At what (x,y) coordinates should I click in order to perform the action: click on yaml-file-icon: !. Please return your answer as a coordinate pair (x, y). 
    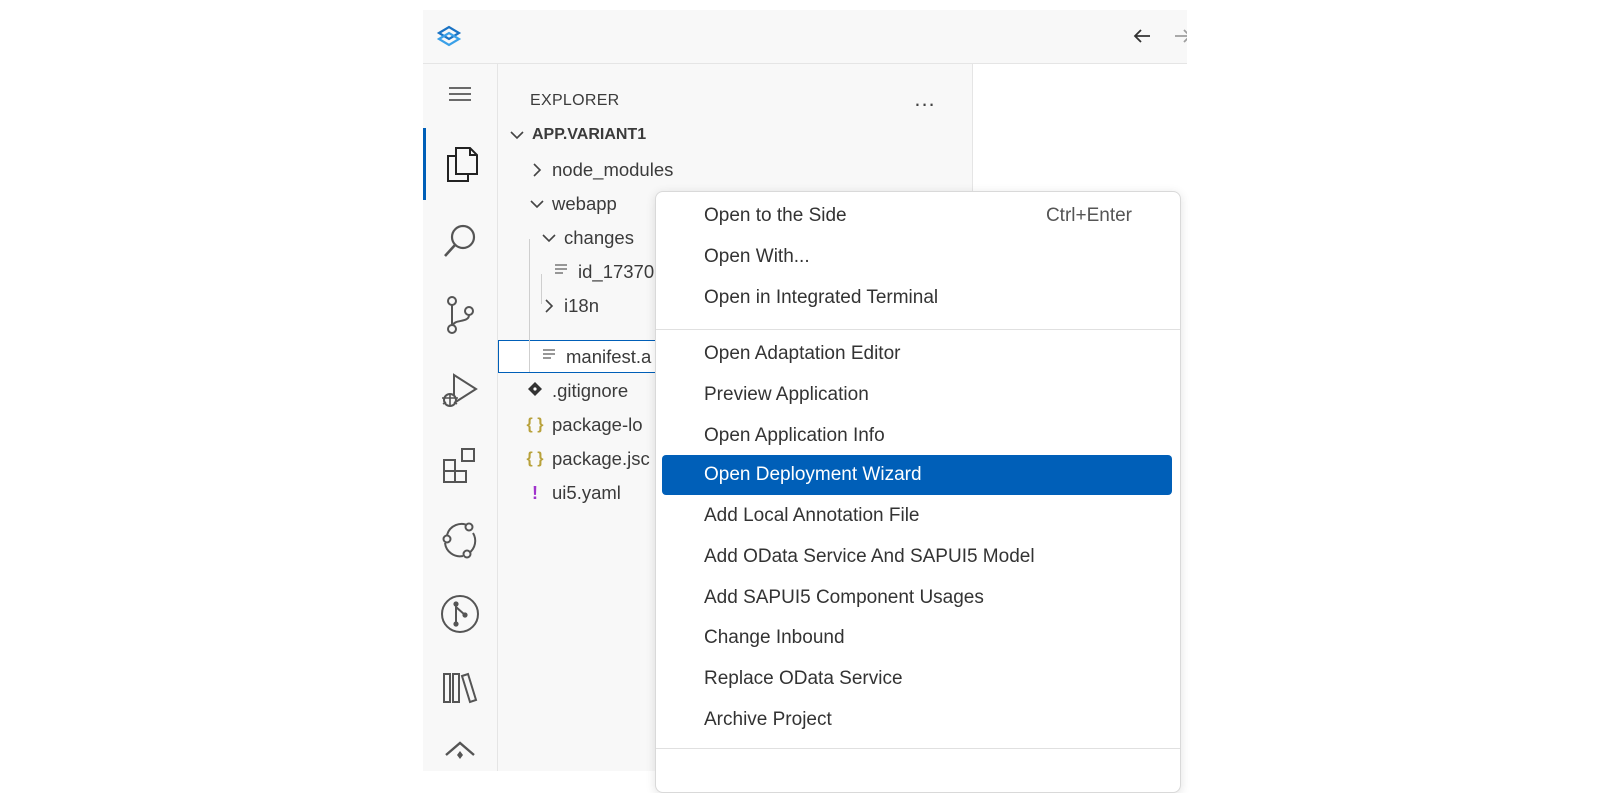
    Looking at the image, I should click on (535, 492).